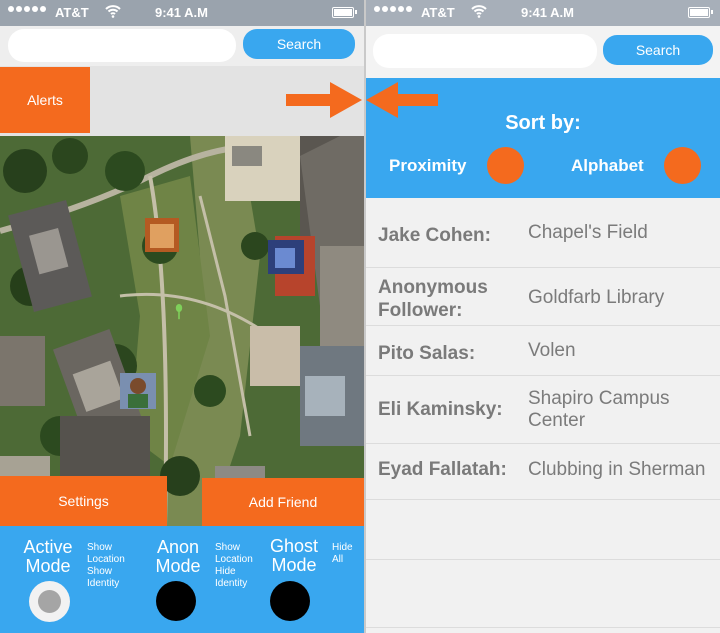  I want to click on add-friend-button: Add Friend, so click(283, 502).